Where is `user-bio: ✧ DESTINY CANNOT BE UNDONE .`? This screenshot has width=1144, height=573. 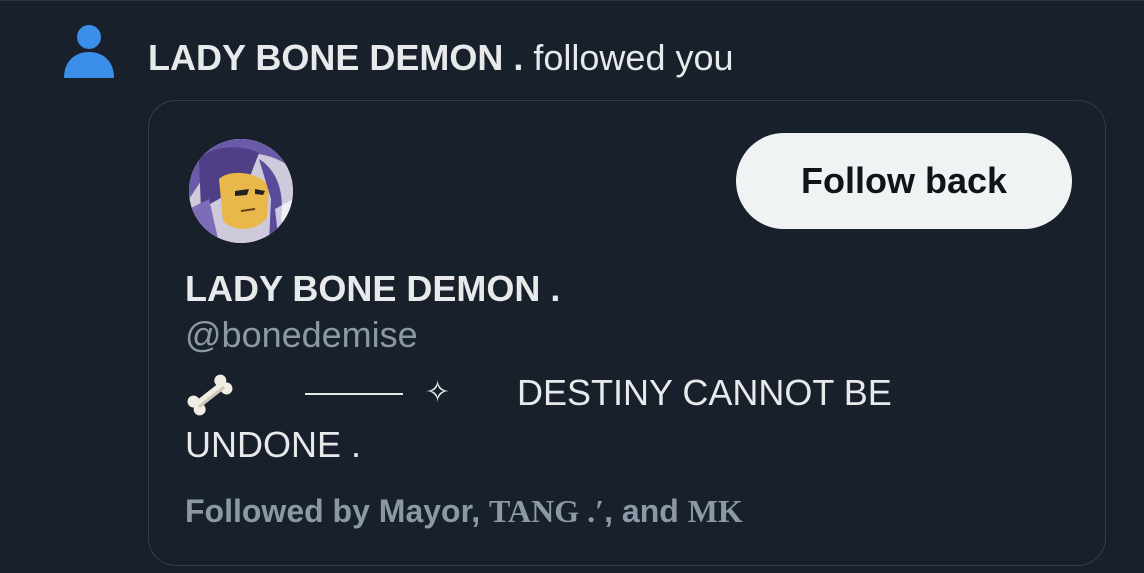 user-bio: ✧ DESTINY CANNOT BE UNDONE . is located at coordinates (625, 419).